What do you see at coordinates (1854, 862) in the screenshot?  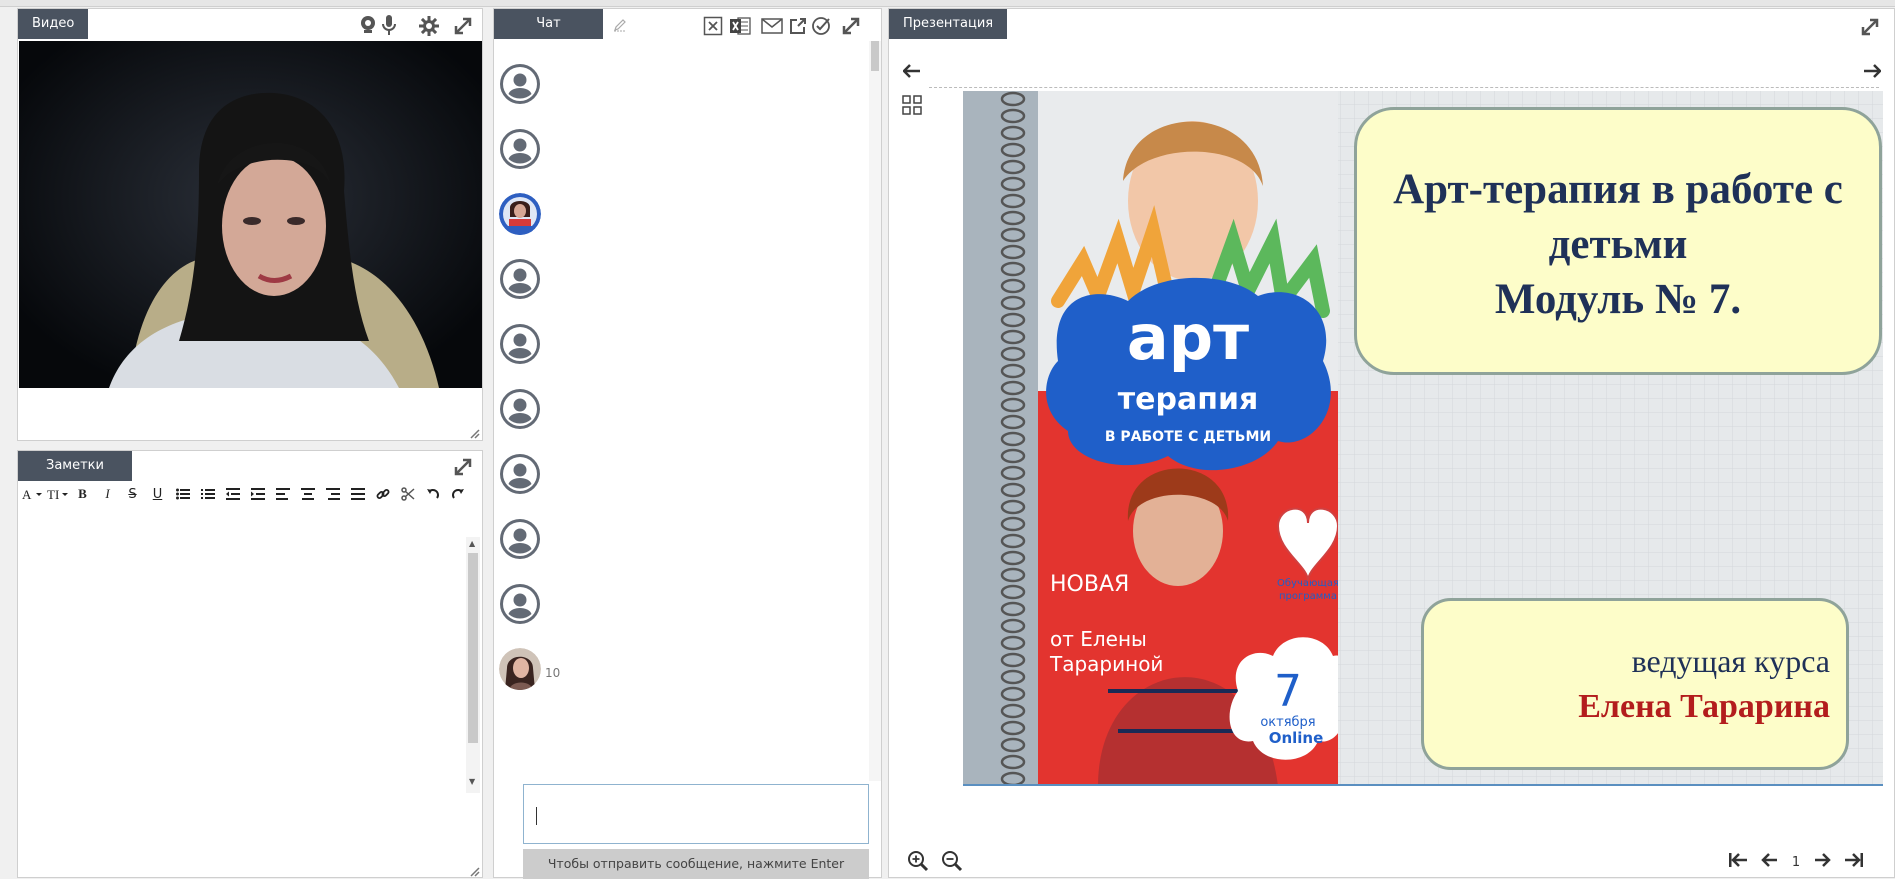 I see `last-slide-icon` at bounding box center [1854, 862].